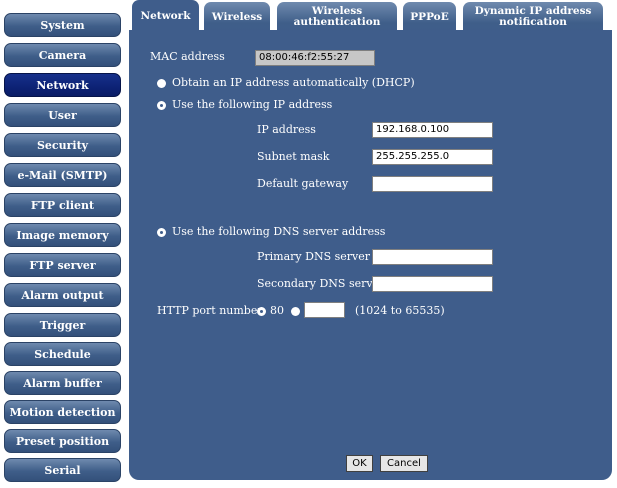 Image resolution: width=617 pixels, height=488 pixels. What do you see at coordinates (165, 16) in the screenshot?
I see `tab-network: Network` at bounding box center [165, 16].